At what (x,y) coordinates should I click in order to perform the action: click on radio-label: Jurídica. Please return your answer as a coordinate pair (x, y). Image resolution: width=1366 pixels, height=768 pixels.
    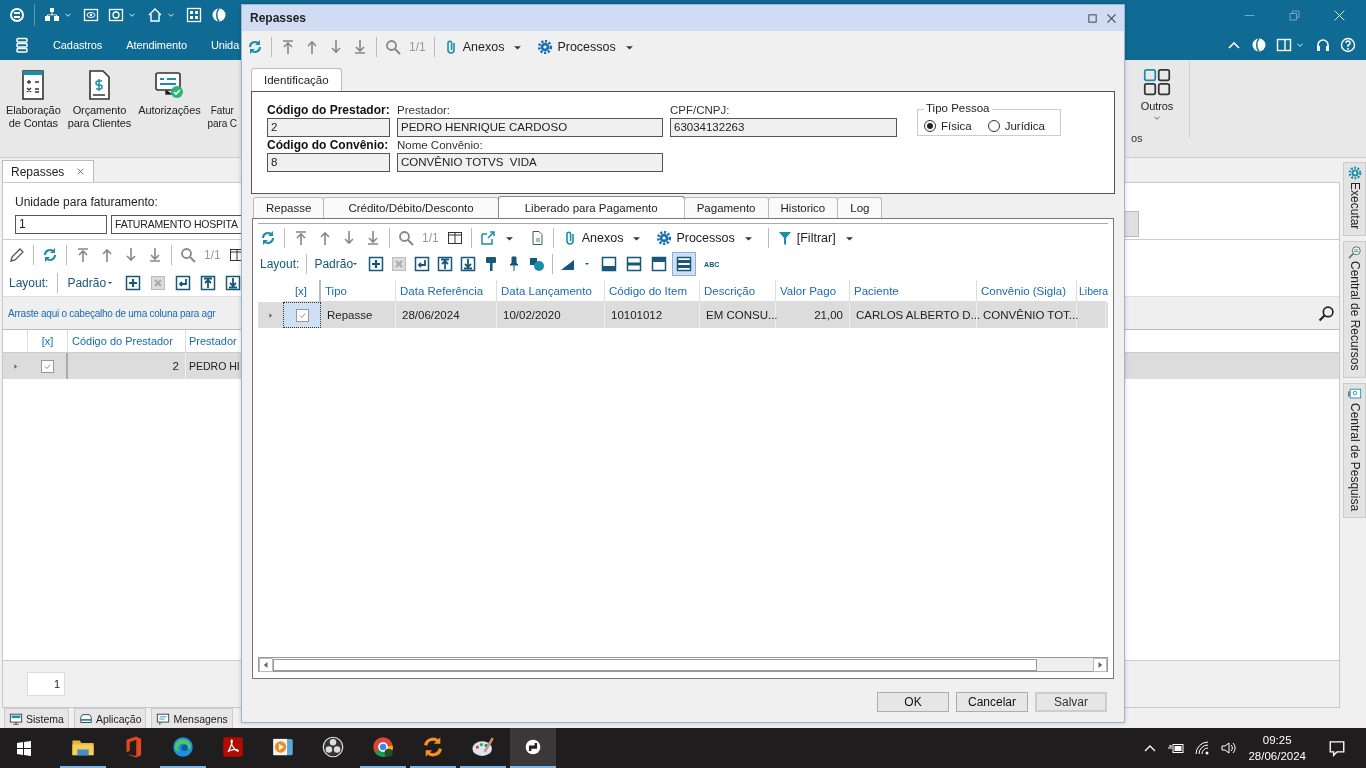
    Looking at the image, I should click on (1024, 126).